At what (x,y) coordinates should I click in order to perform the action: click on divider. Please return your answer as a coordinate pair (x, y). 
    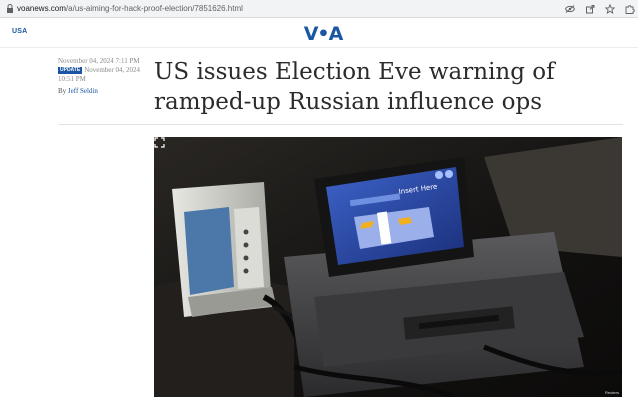
    Looking at the image, I should click on (340, 124).